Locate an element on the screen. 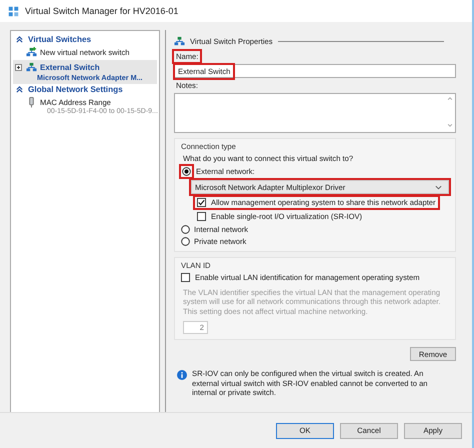 This screenshot has width=474, height=448. expand-icon is located at coordinates (18, 67).